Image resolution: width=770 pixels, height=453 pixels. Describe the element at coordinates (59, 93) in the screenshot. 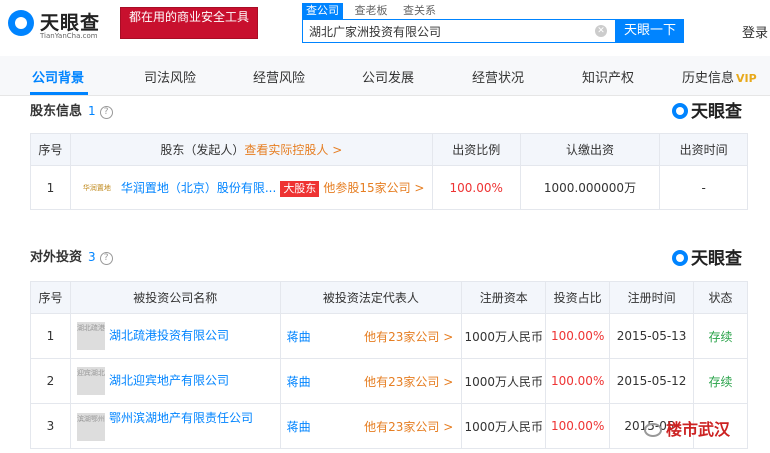

I see `active-tab-indicator` at that location.